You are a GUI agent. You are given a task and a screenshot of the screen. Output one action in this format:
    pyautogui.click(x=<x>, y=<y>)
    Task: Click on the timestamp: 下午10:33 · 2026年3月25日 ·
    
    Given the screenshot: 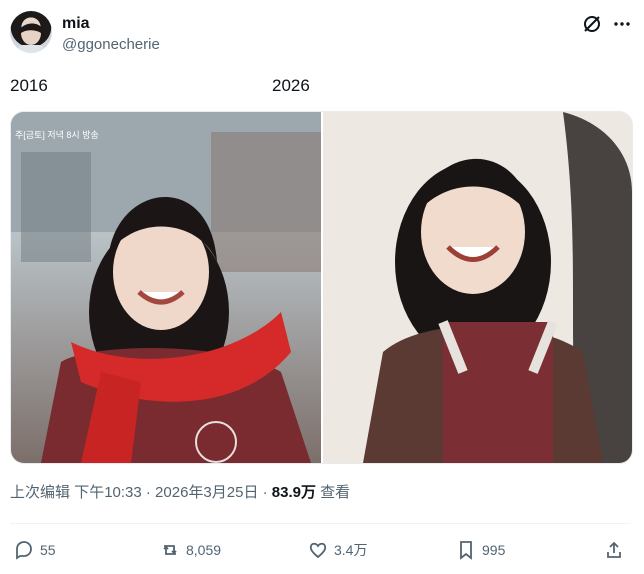 What is the action you would take?
    pyautogui.click(x=170, y=492)
    